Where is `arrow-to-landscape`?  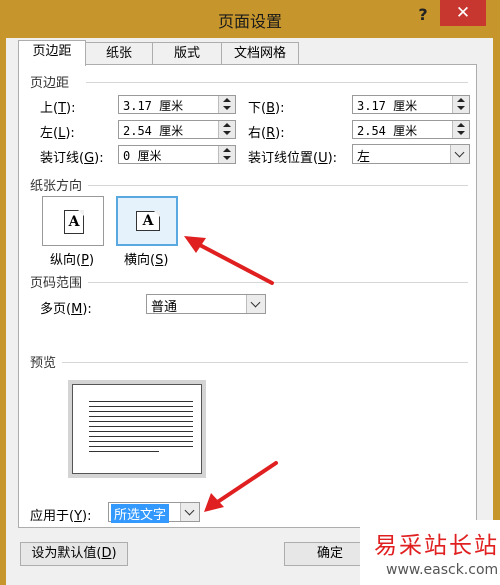 arrow-to-landscape is located at coordinates (229, 260).